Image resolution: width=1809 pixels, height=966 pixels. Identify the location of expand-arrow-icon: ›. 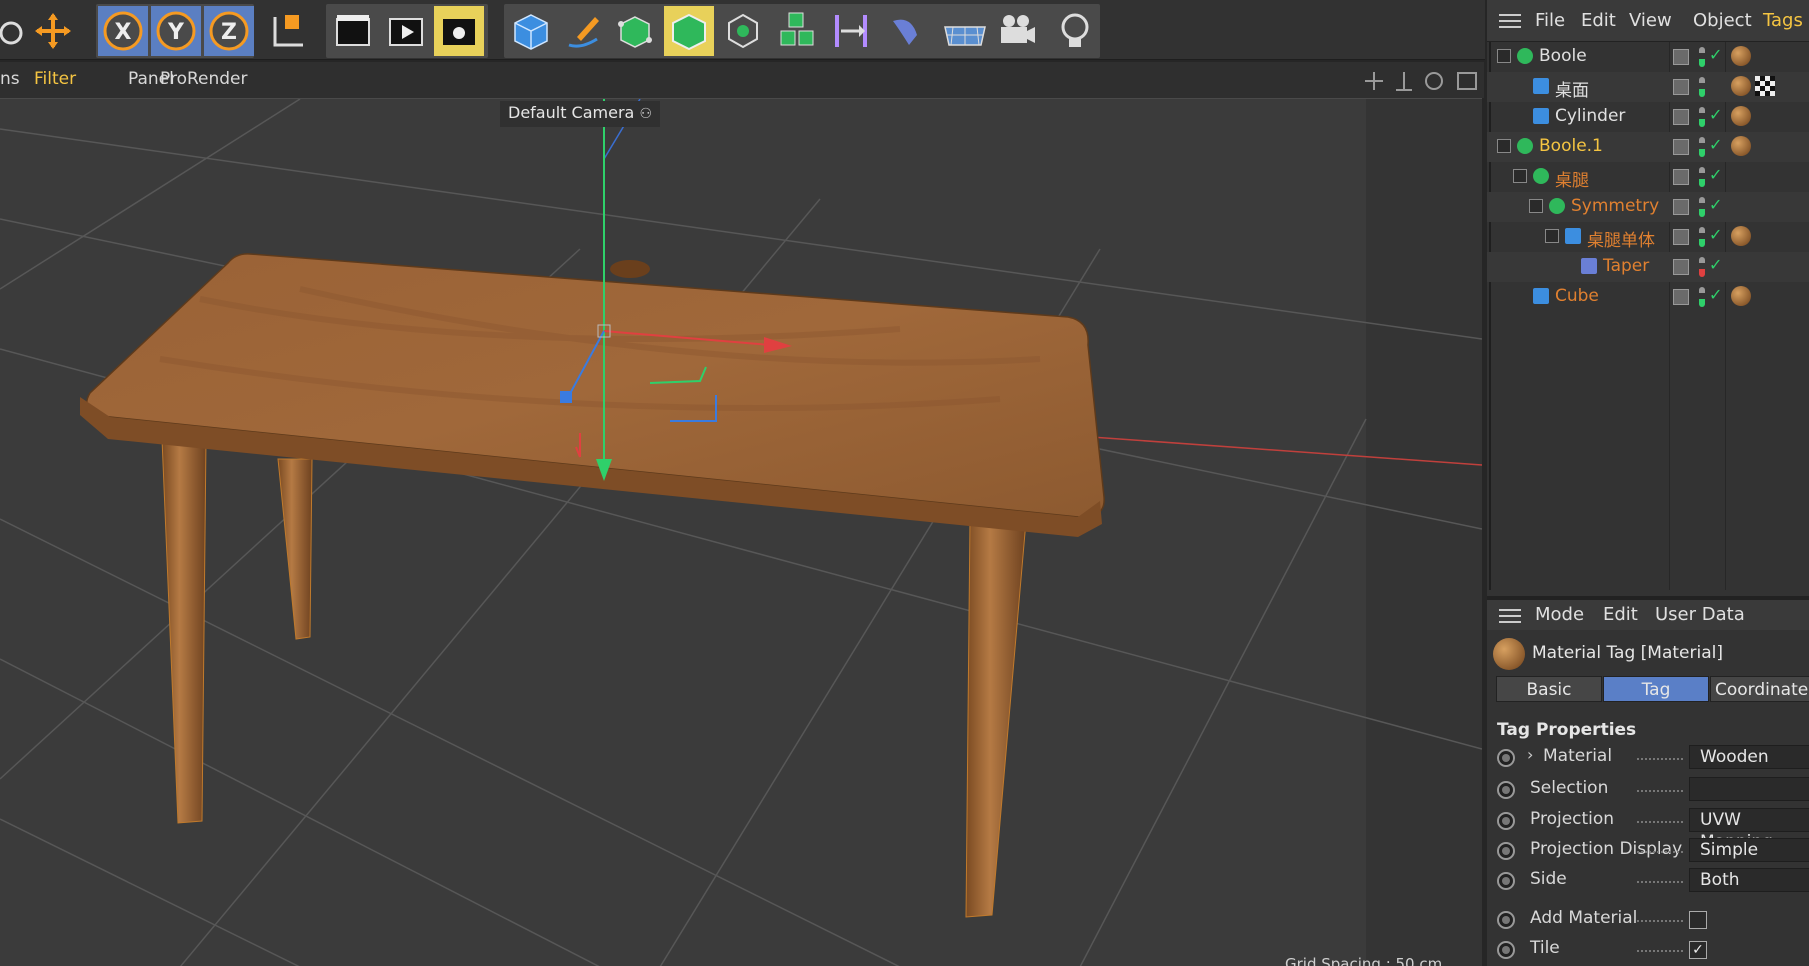
(1530, 754).